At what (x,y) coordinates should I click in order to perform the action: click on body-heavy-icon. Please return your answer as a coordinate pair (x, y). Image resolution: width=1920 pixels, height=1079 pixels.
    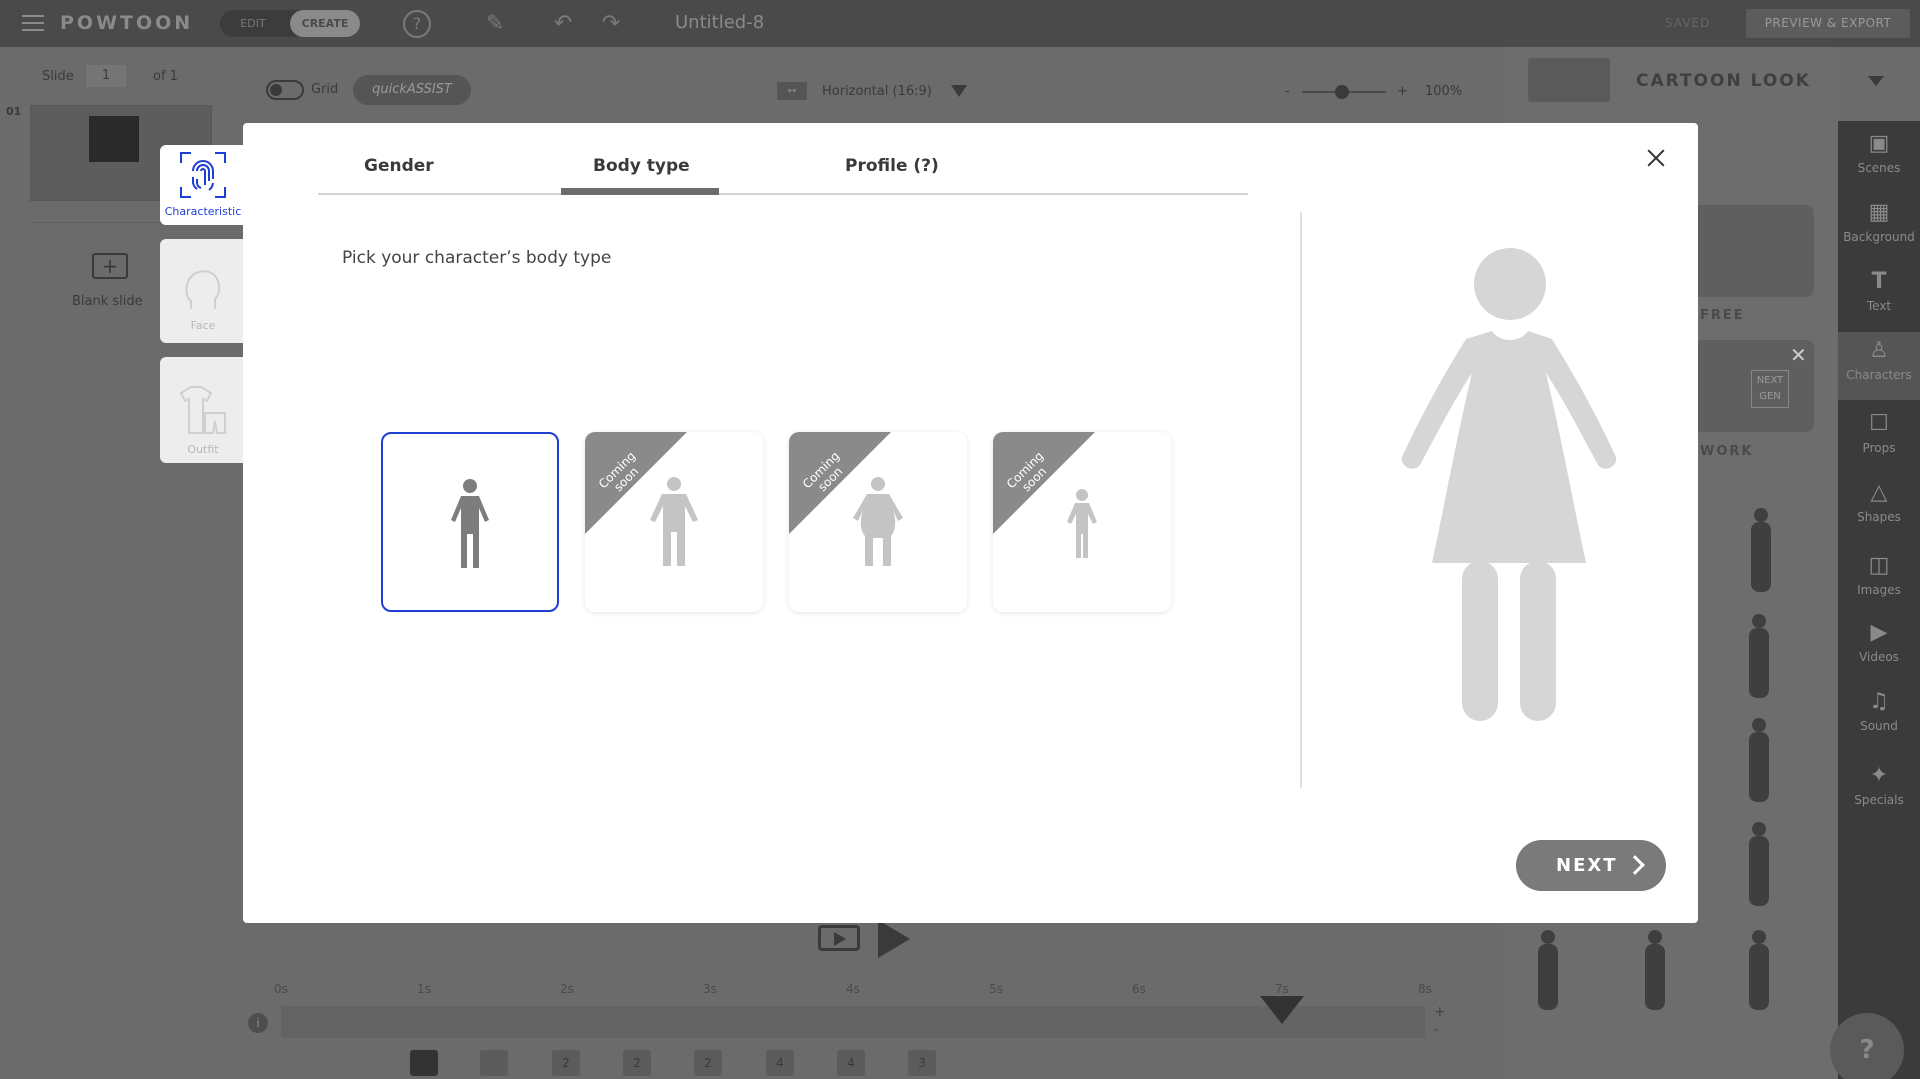
    Looking at the image, I should click on (878, 521).